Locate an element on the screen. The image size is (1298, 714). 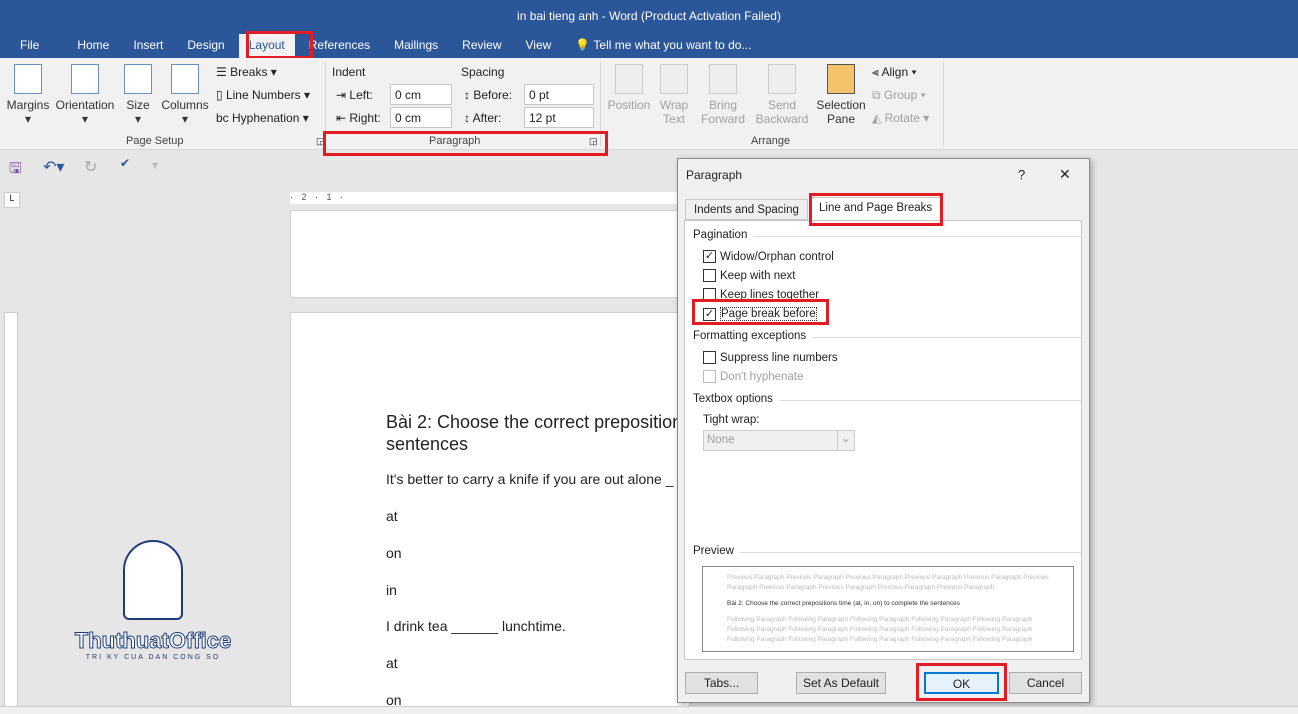
mascot-icon is located at coordinates (153, 580).